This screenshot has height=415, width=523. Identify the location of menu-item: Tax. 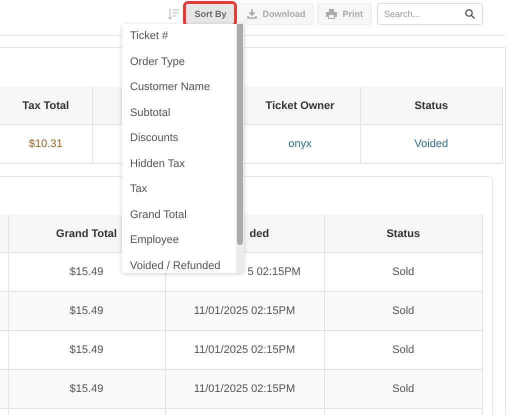
(179, 195).